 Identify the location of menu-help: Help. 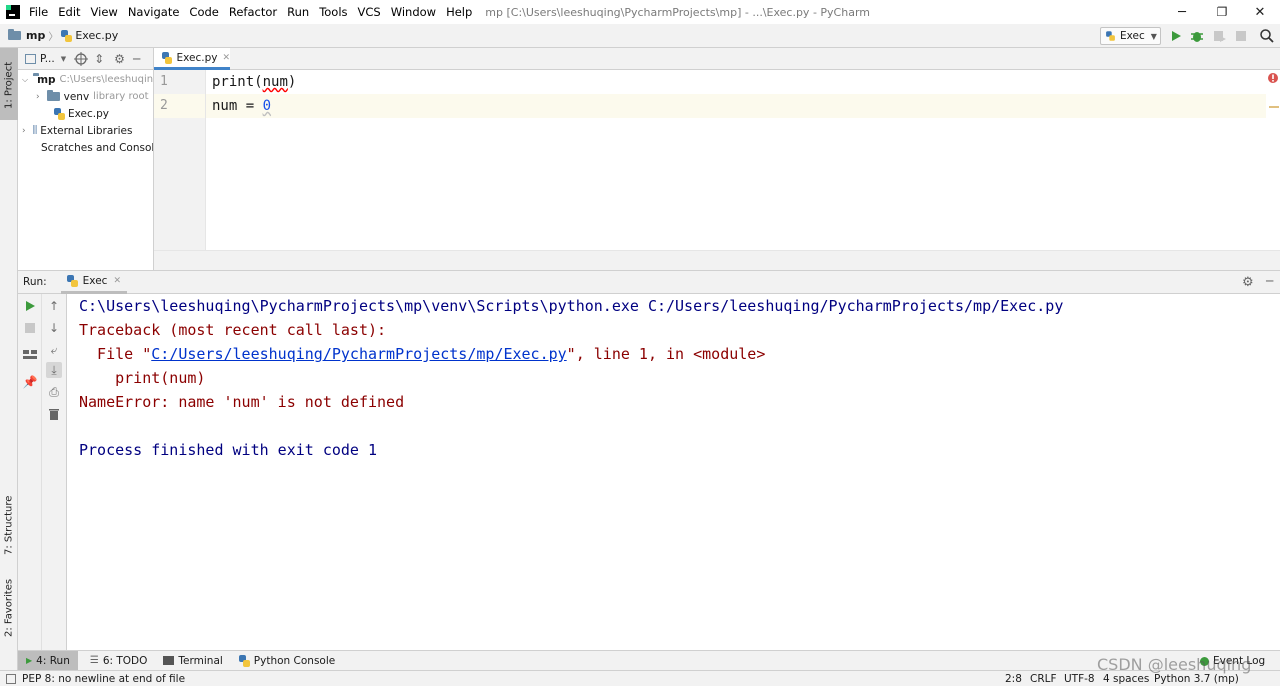
(459, 12).